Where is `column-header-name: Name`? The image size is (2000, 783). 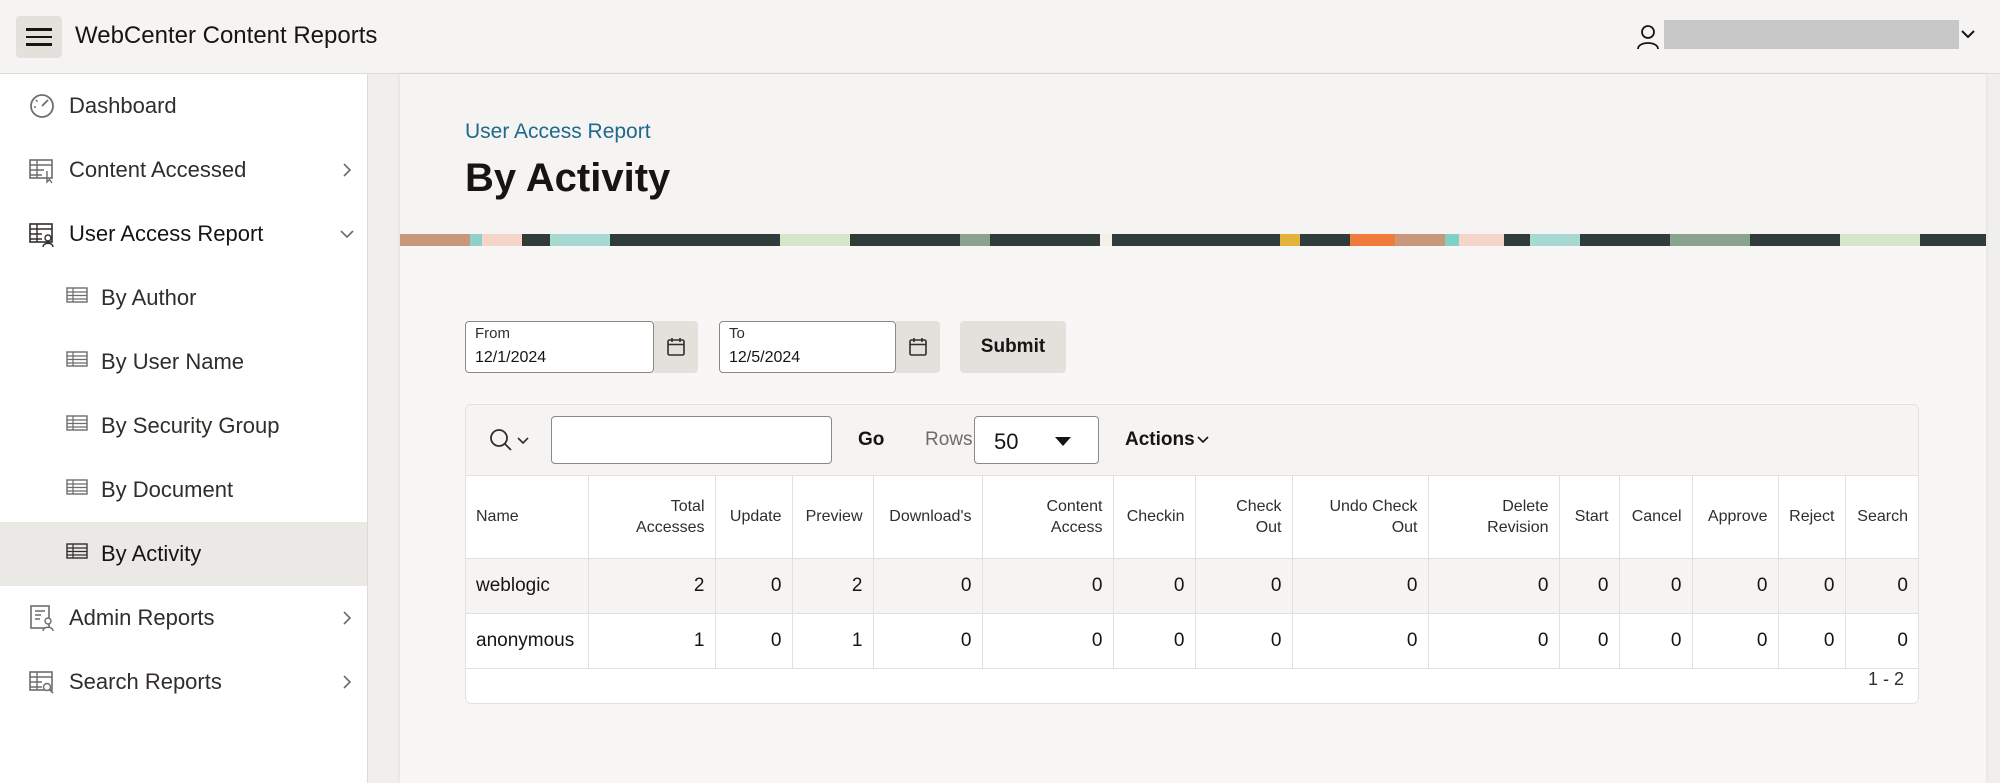 column-header-name: Name is located at coordinates (527, 517).